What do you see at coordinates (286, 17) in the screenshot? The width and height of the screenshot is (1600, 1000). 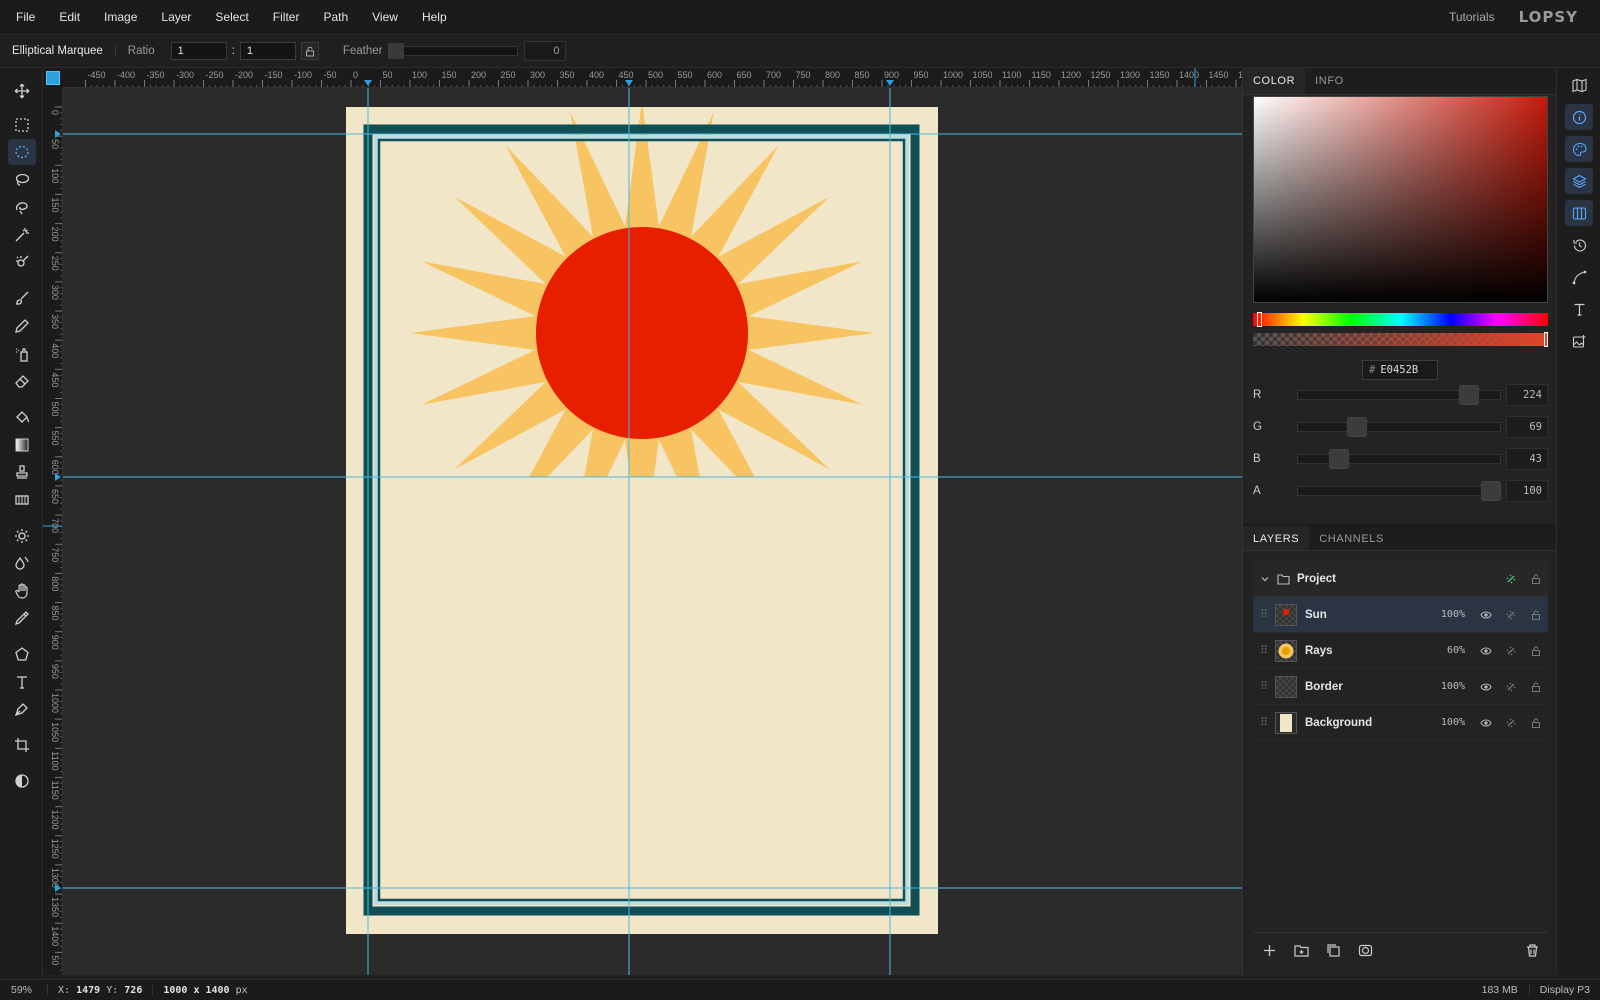 I see `menu-filter: Filter` at bounding box center [286, 17].